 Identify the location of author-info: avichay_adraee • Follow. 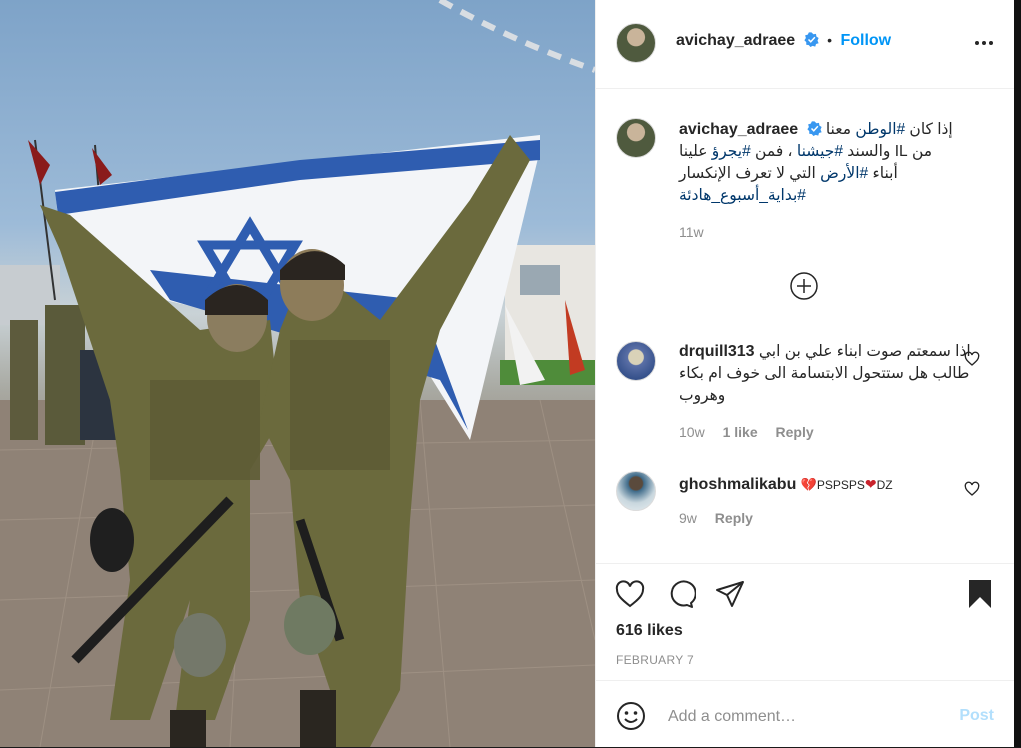
(783, 41).